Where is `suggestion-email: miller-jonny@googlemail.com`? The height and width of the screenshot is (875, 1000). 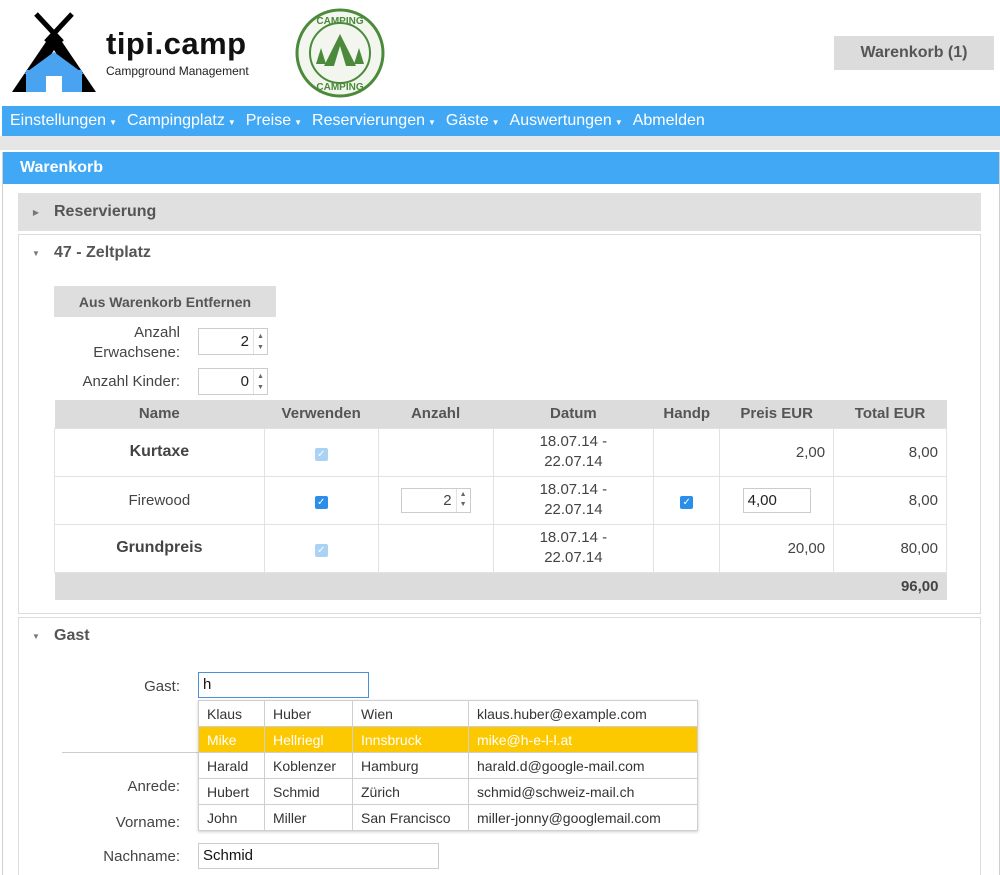
suggestion-email: miller-jonny@googlemail.com is located at coordinates (583, 817).